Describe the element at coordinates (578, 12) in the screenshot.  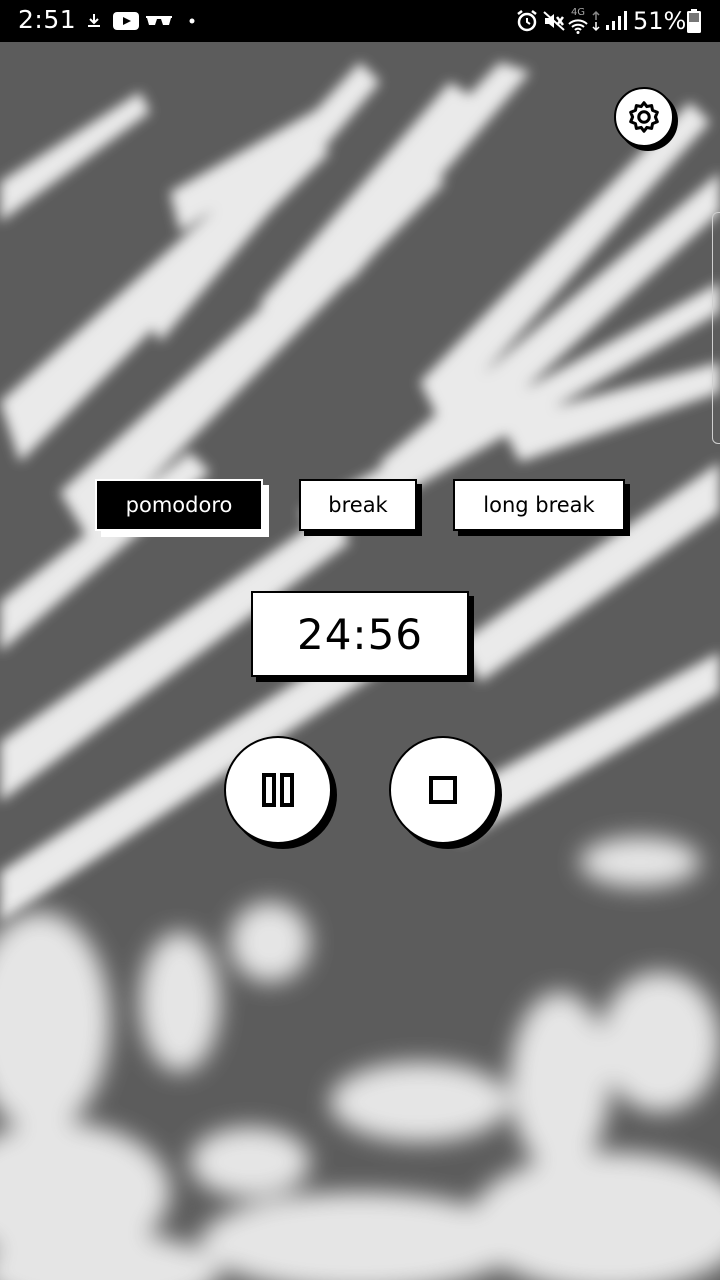
I see `network-type: 4G` at that location.